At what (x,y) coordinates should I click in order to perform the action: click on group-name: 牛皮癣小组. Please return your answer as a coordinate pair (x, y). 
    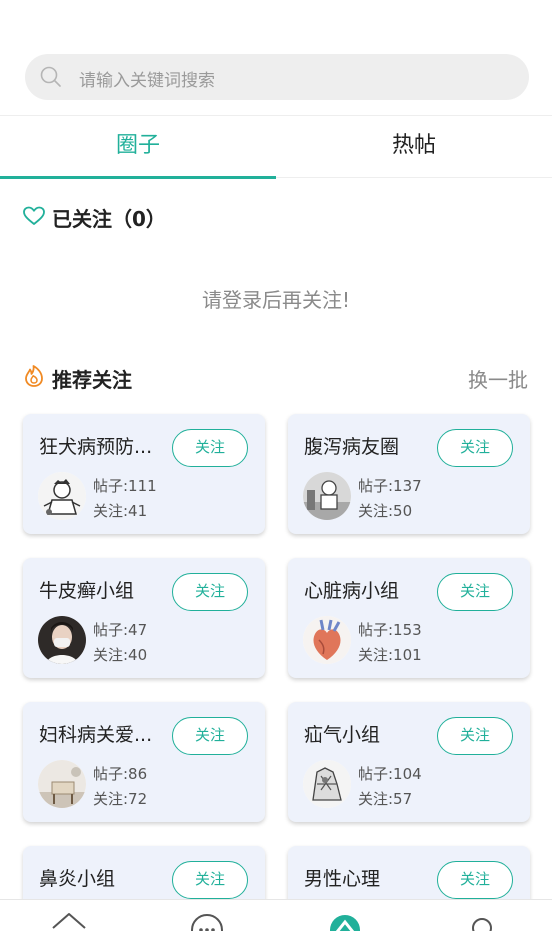
    Looking at the image, I should click on (87, 591).